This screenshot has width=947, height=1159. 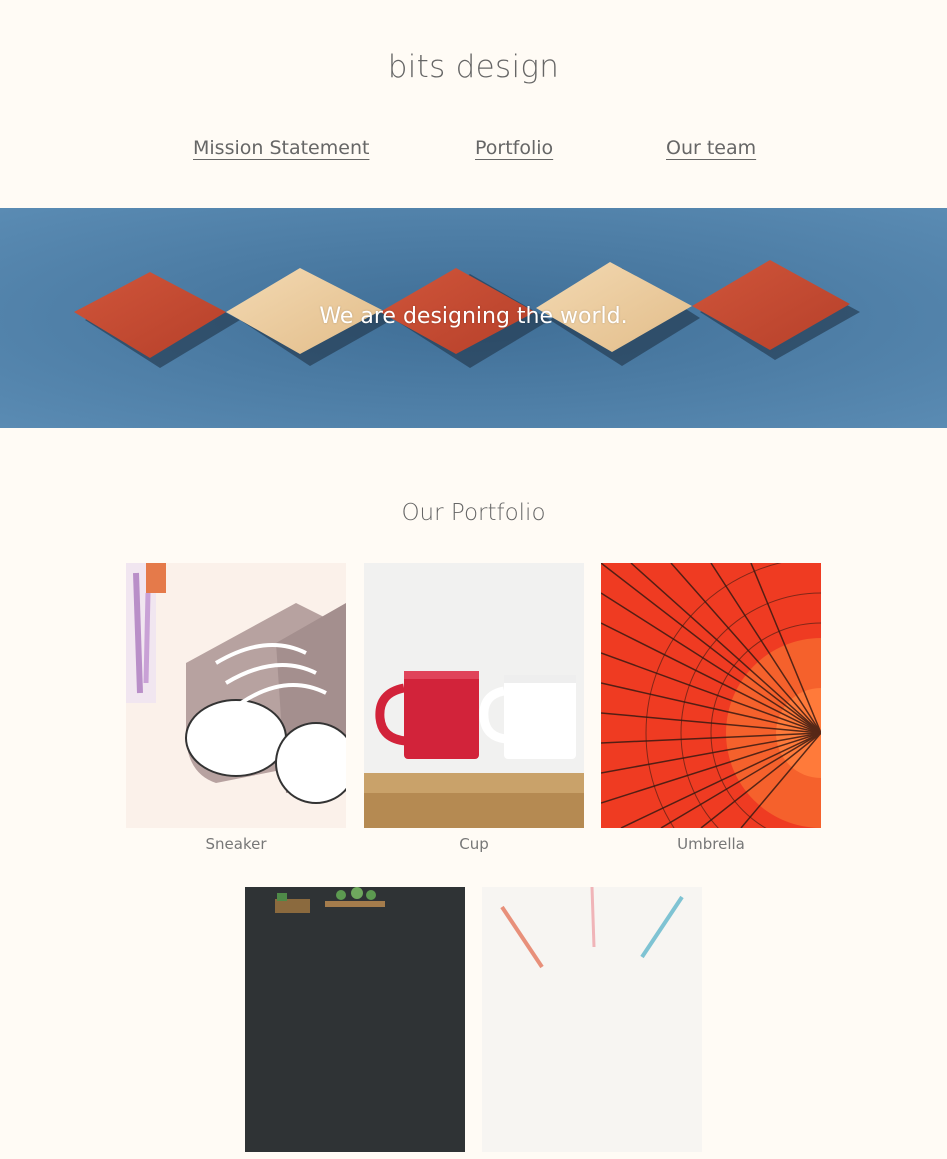 What do you see at coordinates (473, 513) in the screenshot?
I see `portfolio-heading: Our Portfolio` at bounding box center [473, 513].